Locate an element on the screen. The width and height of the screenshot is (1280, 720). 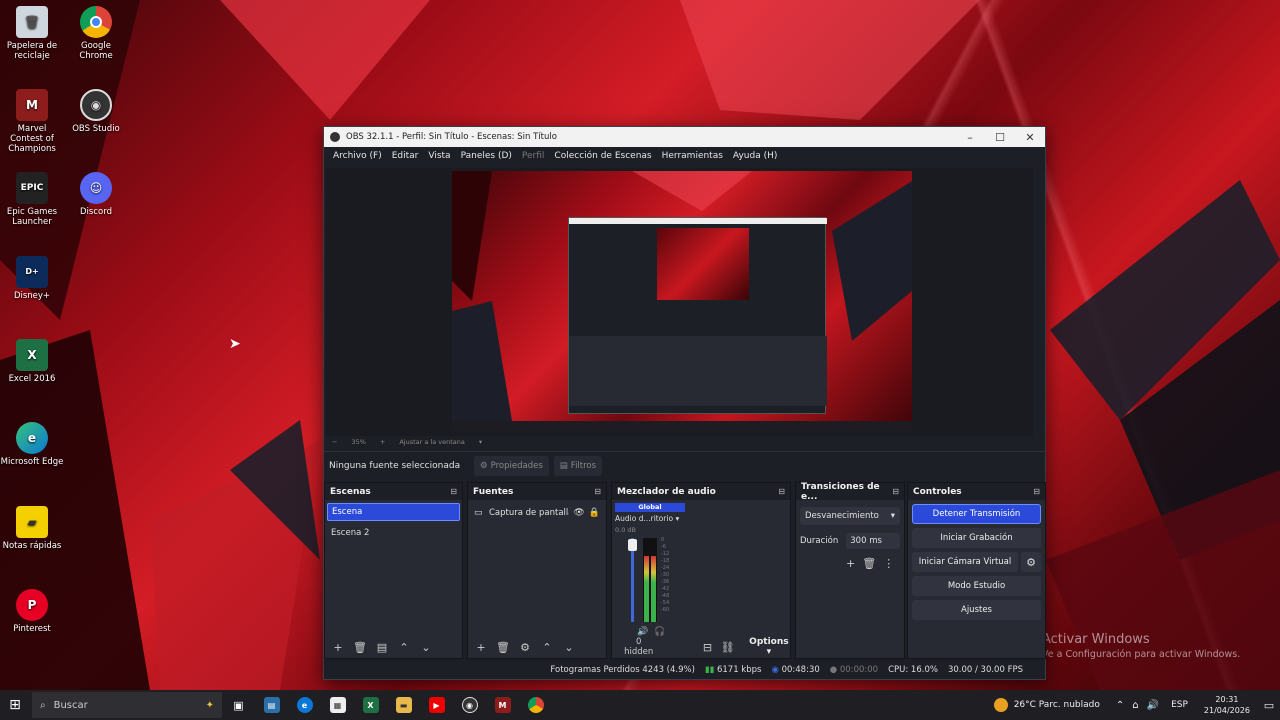
scene-item: Escena 2 is located at coordinates (393, 533).